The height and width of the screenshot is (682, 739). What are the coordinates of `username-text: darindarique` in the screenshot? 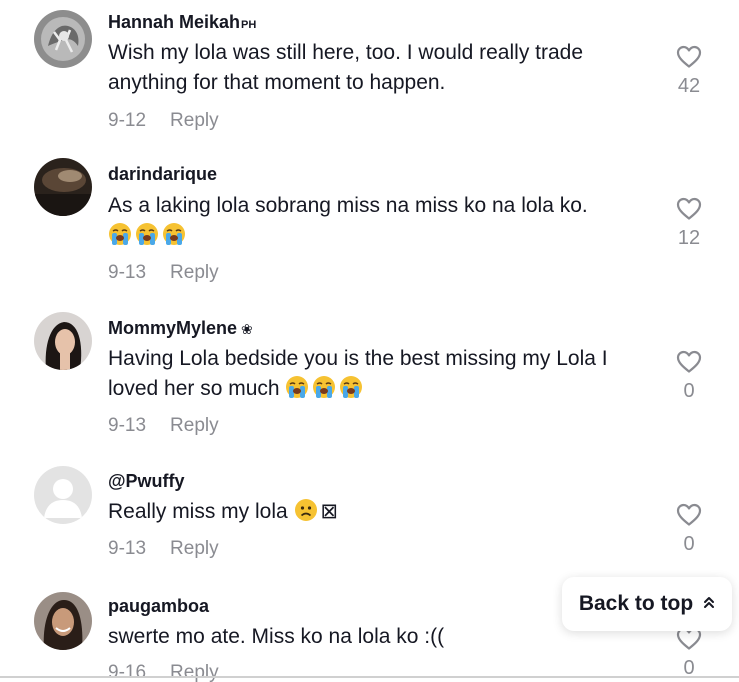 It's located at (163, 174).